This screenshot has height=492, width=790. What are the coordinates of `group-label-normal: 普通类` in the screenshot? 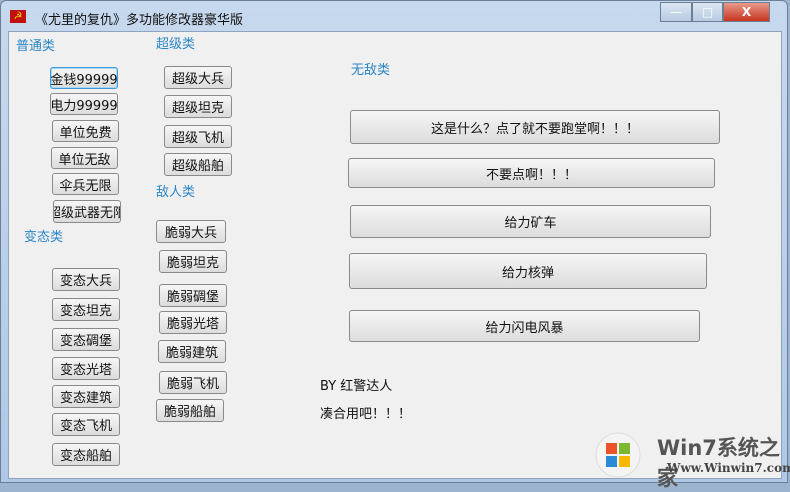 It's located at (36, 46).